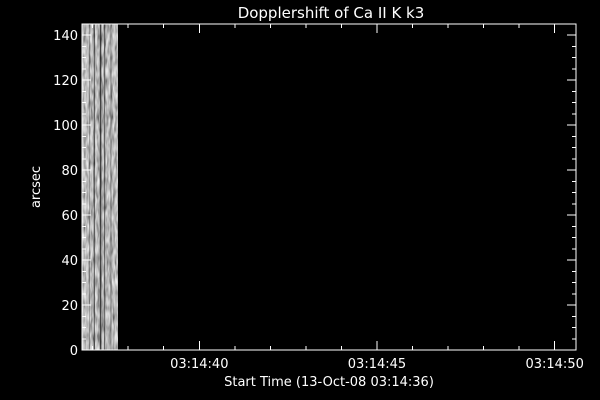  I want to click on doppler-image-strip, so click(100, 187).